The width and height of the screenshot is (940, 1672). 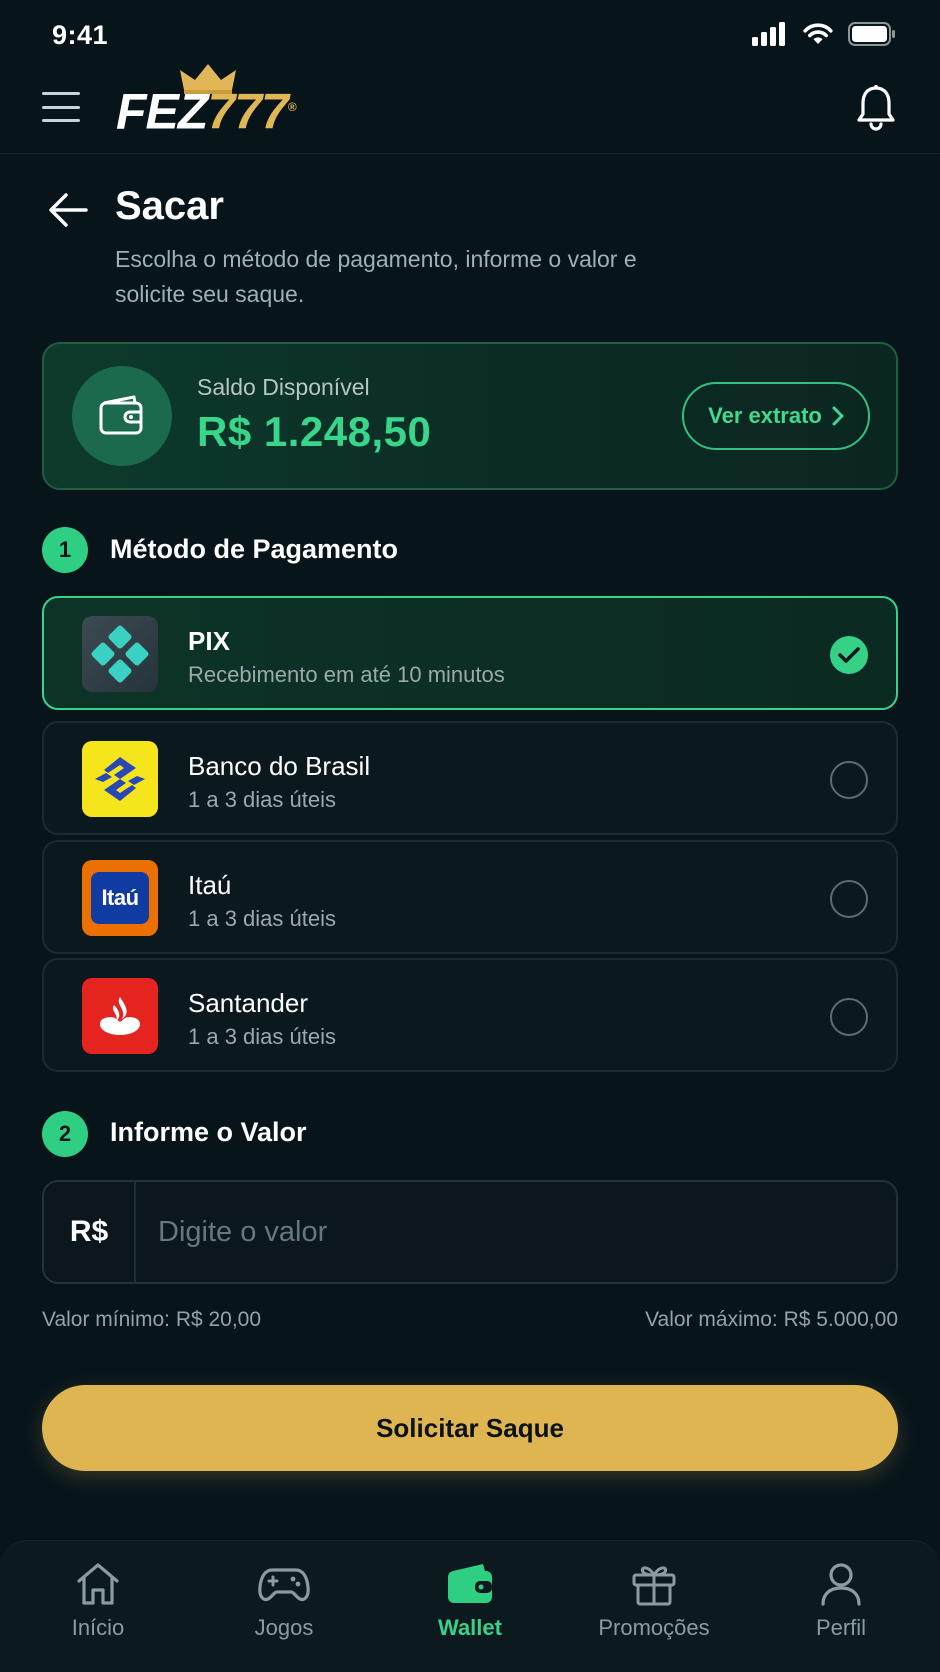 What do you see at coordinates (838, 416) in the screenshot?
I see `chevron-right-icon` at bounding box center [838, 416].